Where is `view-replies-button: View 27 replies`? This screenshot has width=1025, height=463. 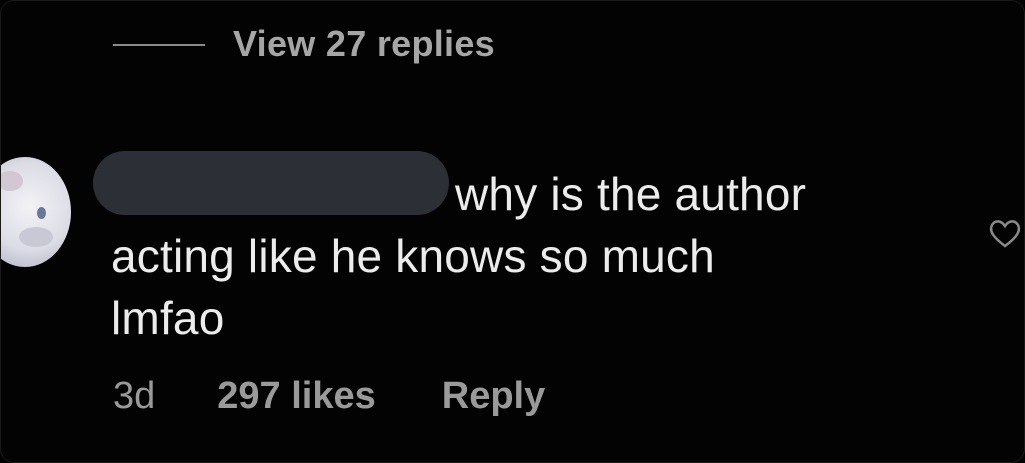 view-replies-button: View 27 replies is located at coordinates (304, 44).